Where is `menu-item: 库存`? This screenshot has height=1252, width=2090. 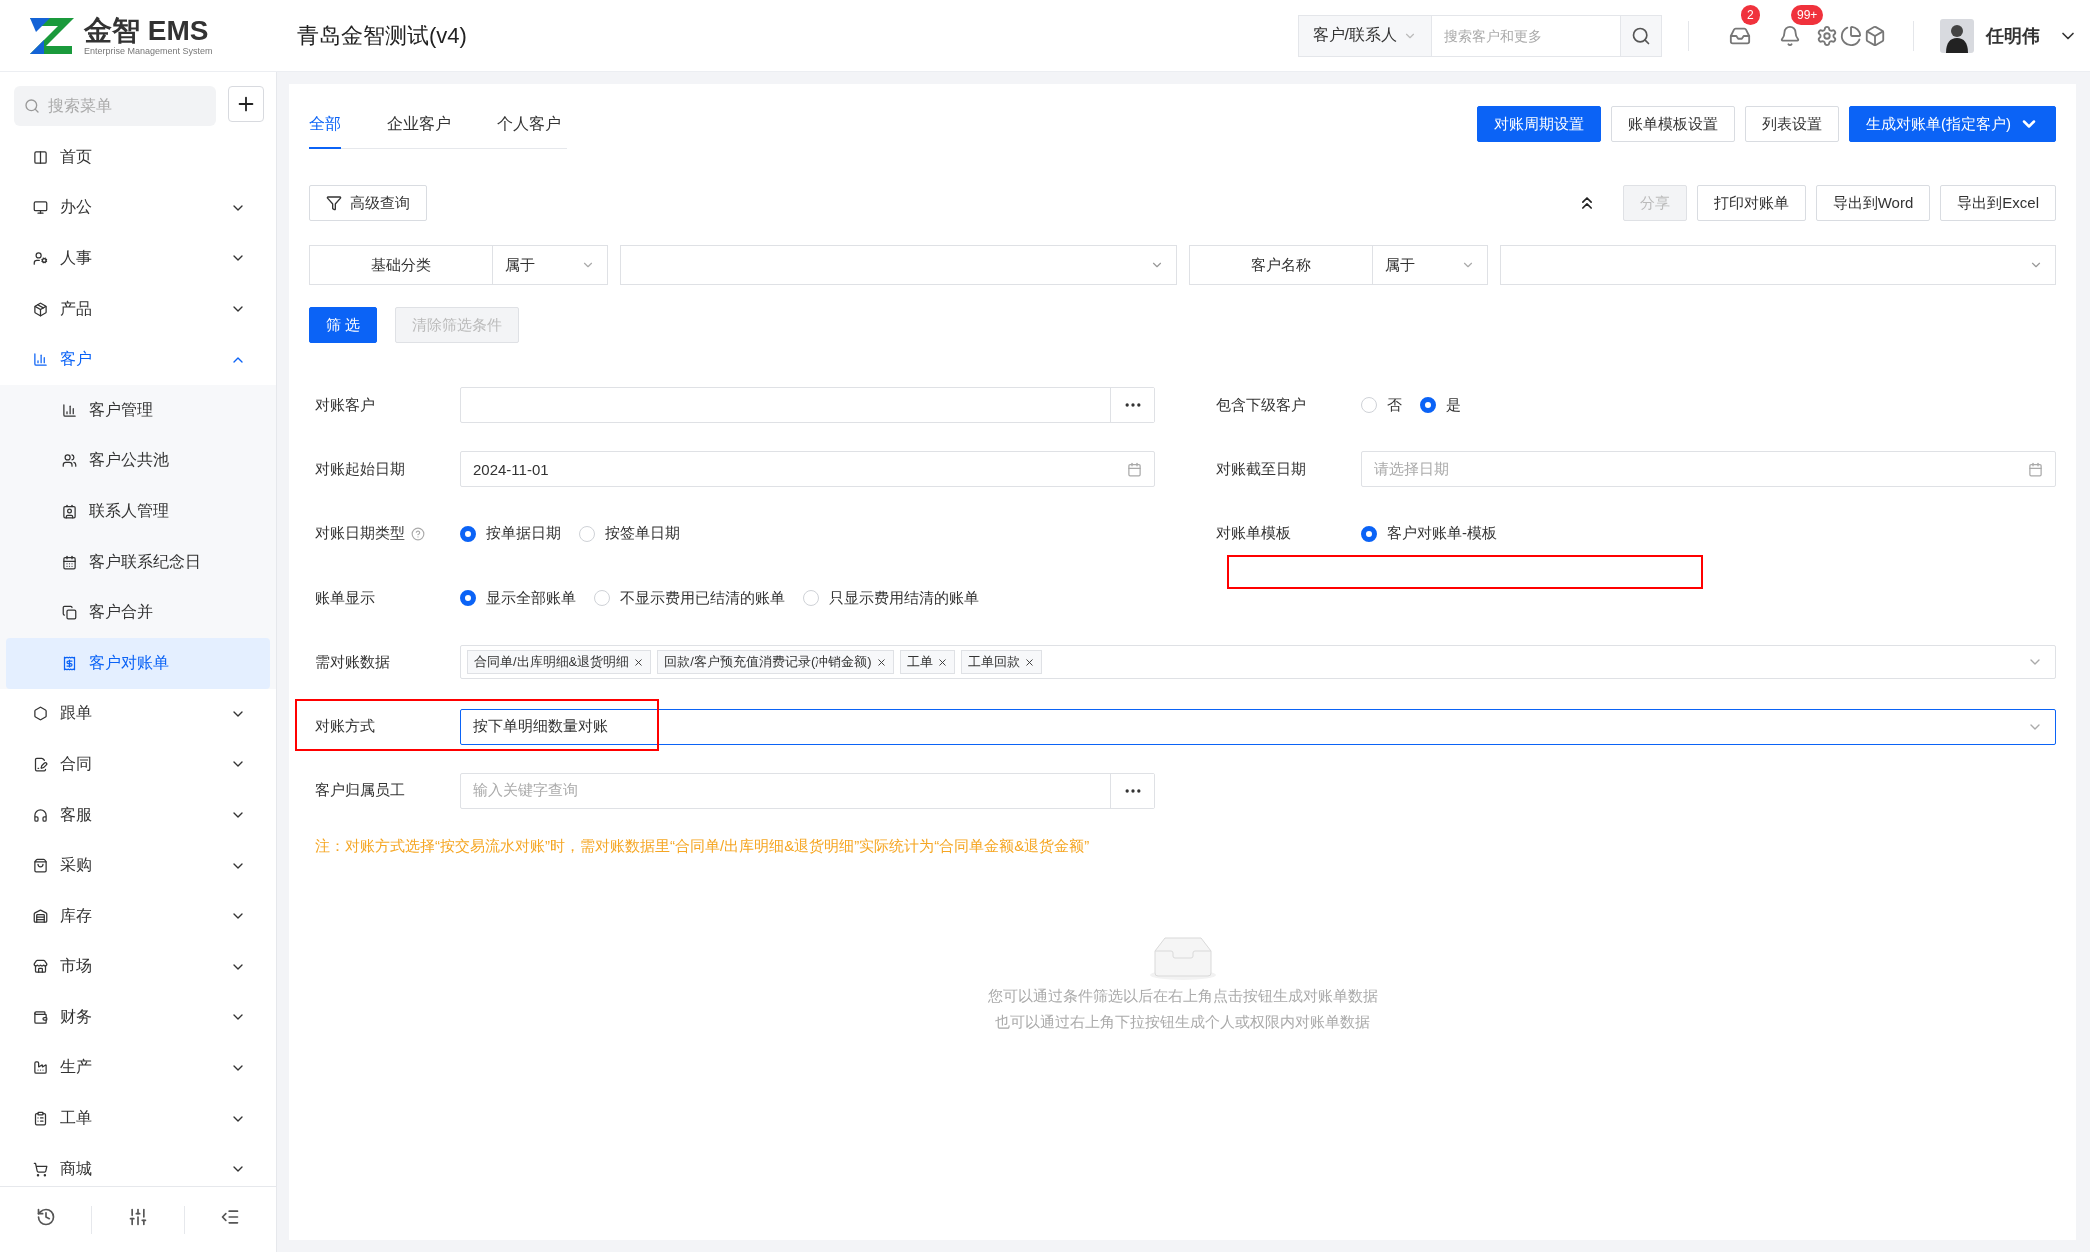 menu-item: 库存 is located at coordinates (138, 916).